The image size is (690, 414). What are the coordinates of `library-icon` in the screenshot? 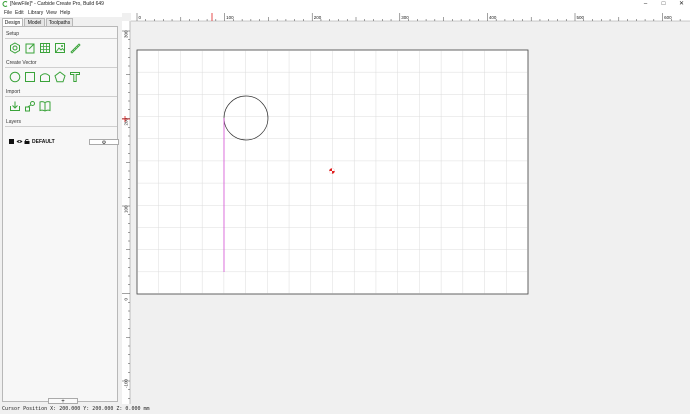 It's located at (45, 106).